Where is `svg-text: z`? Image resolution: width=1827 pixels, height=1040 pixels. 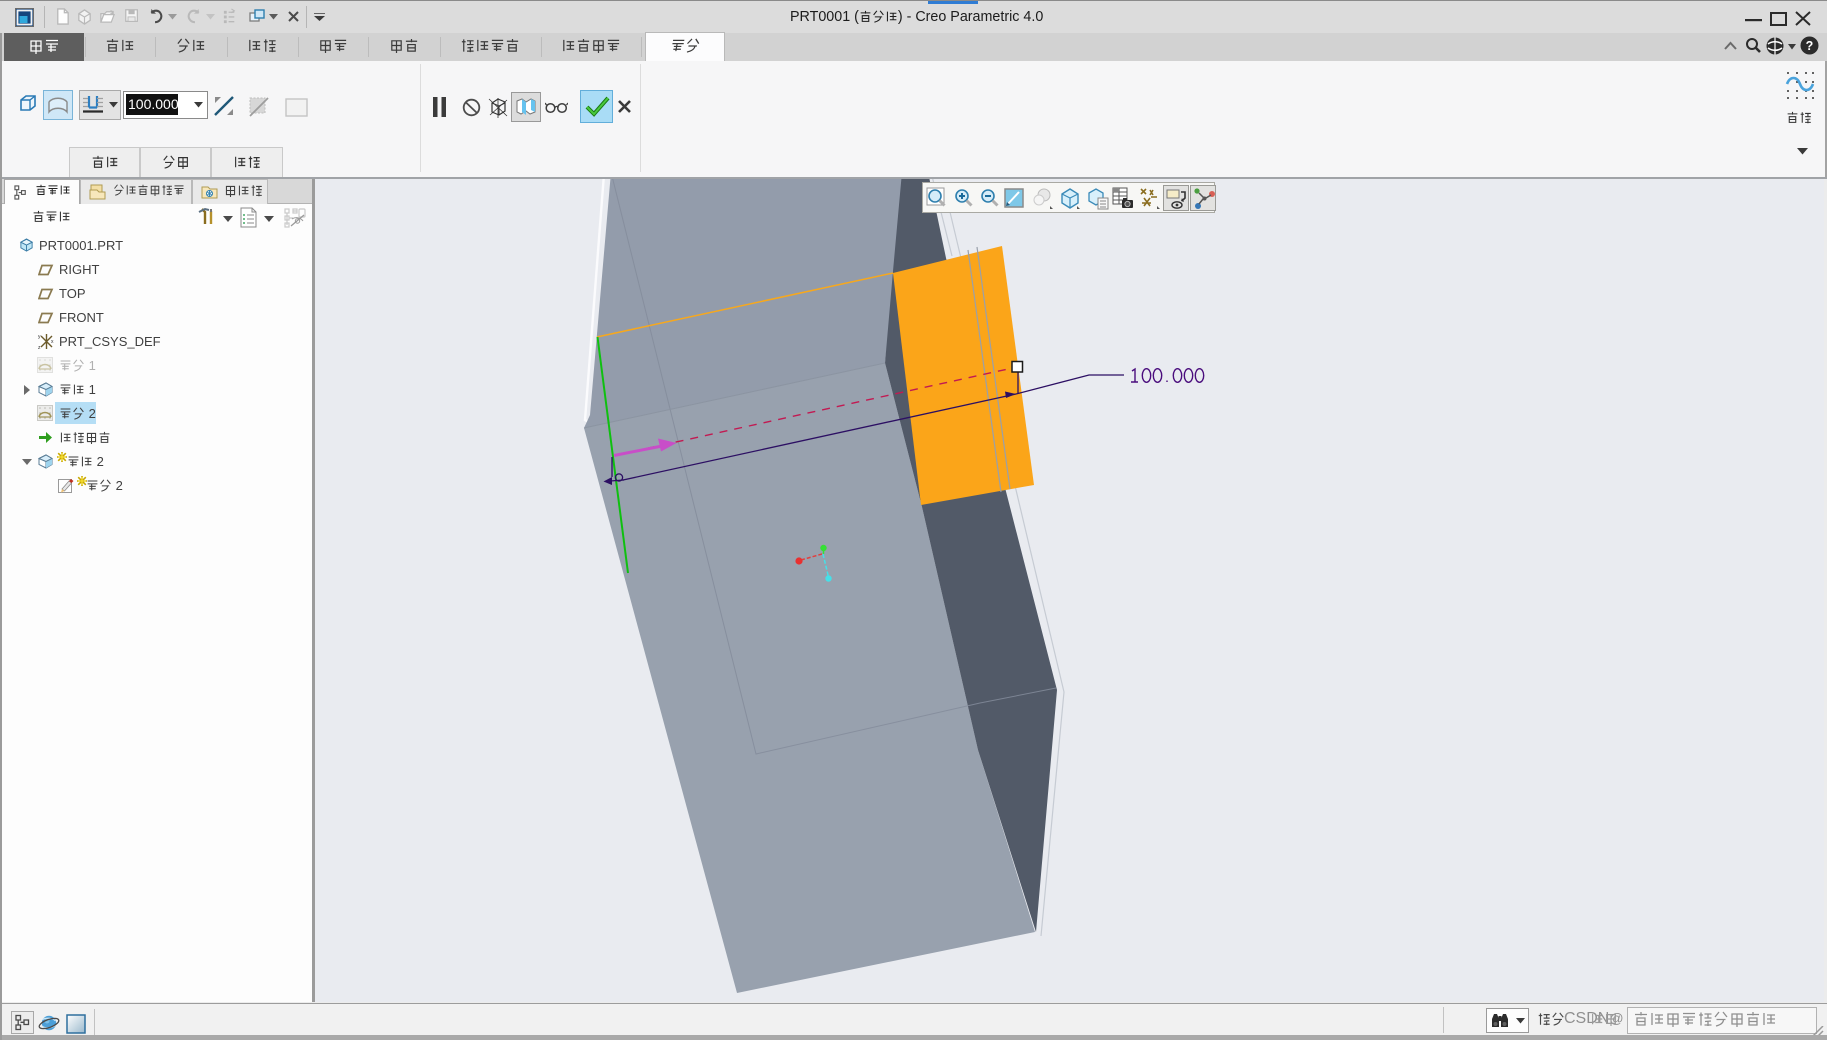 svg-text: z is located at coordinates (39, 347).